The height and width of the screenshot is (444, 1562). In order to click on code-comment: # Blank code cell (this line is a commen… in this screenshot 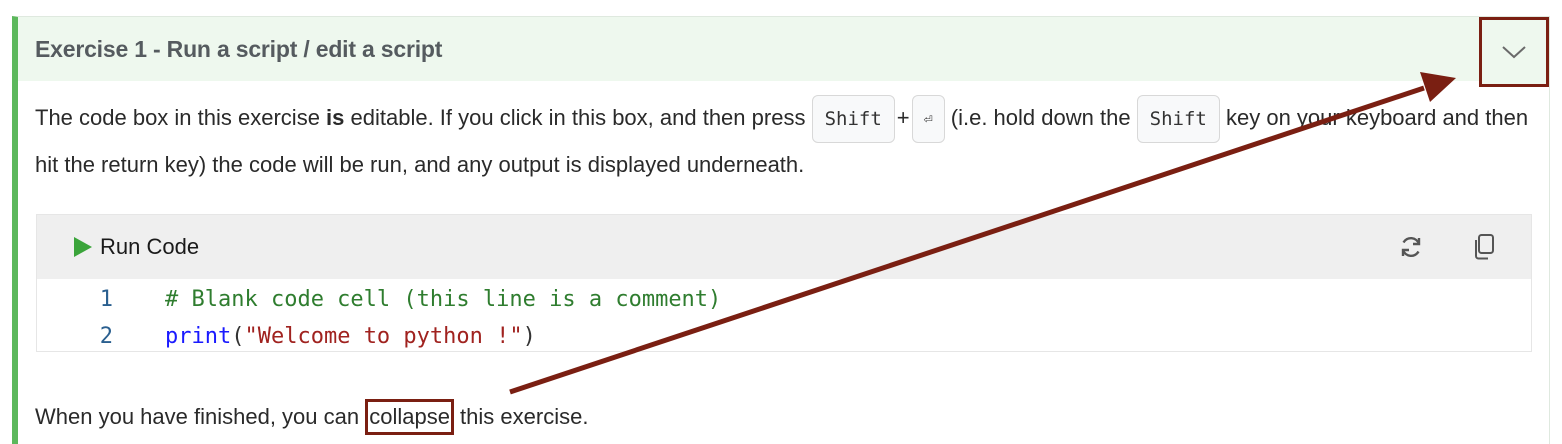, I will do `click(443, 299)`.